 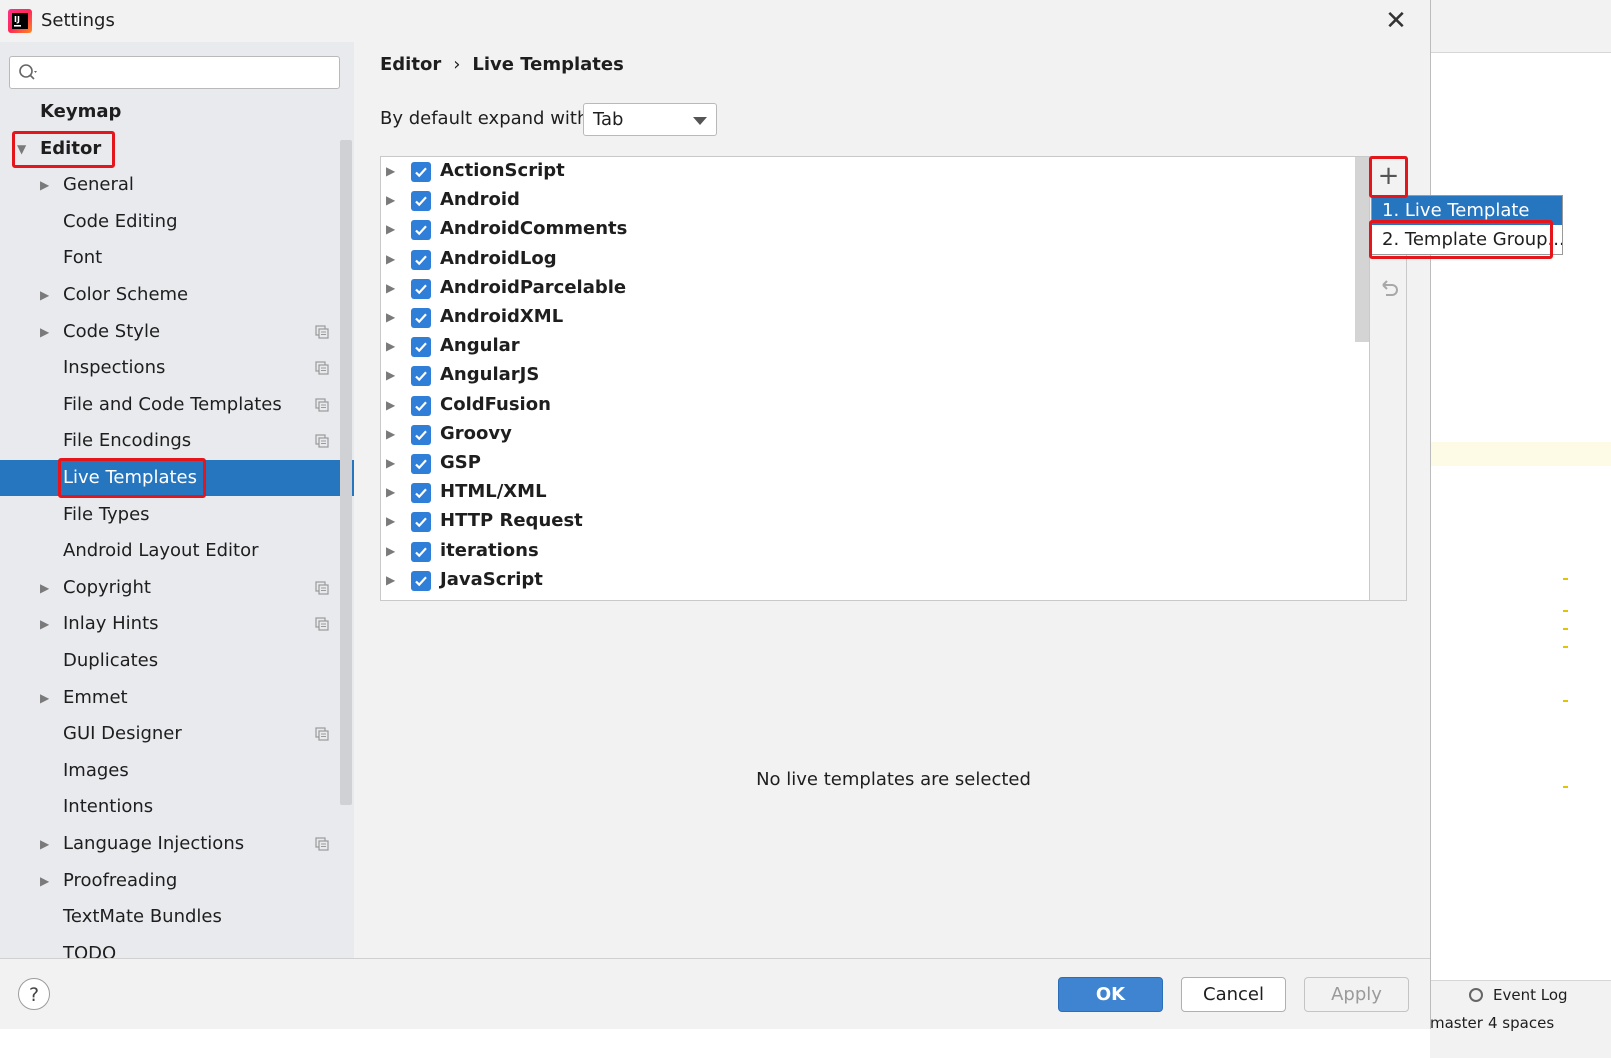 What do you see at coordinates (866, 318) in the screenshot?
I see `template-group-row: ▶ AndroidXML` at bounding box center [866, 318].